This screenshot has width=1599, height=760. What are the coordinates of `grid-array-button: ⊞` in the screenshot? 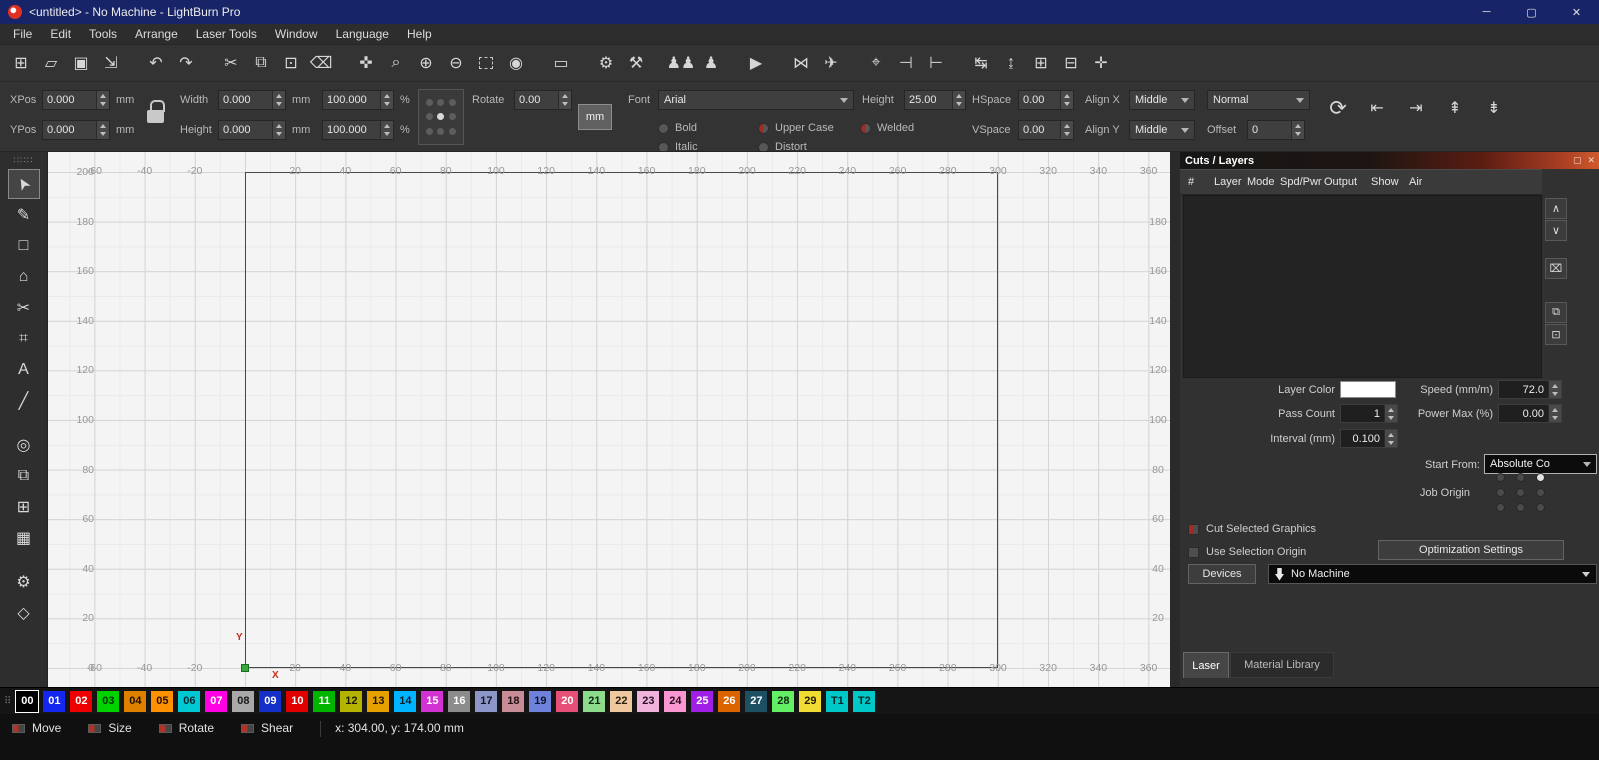 It's located at (1041, 63).